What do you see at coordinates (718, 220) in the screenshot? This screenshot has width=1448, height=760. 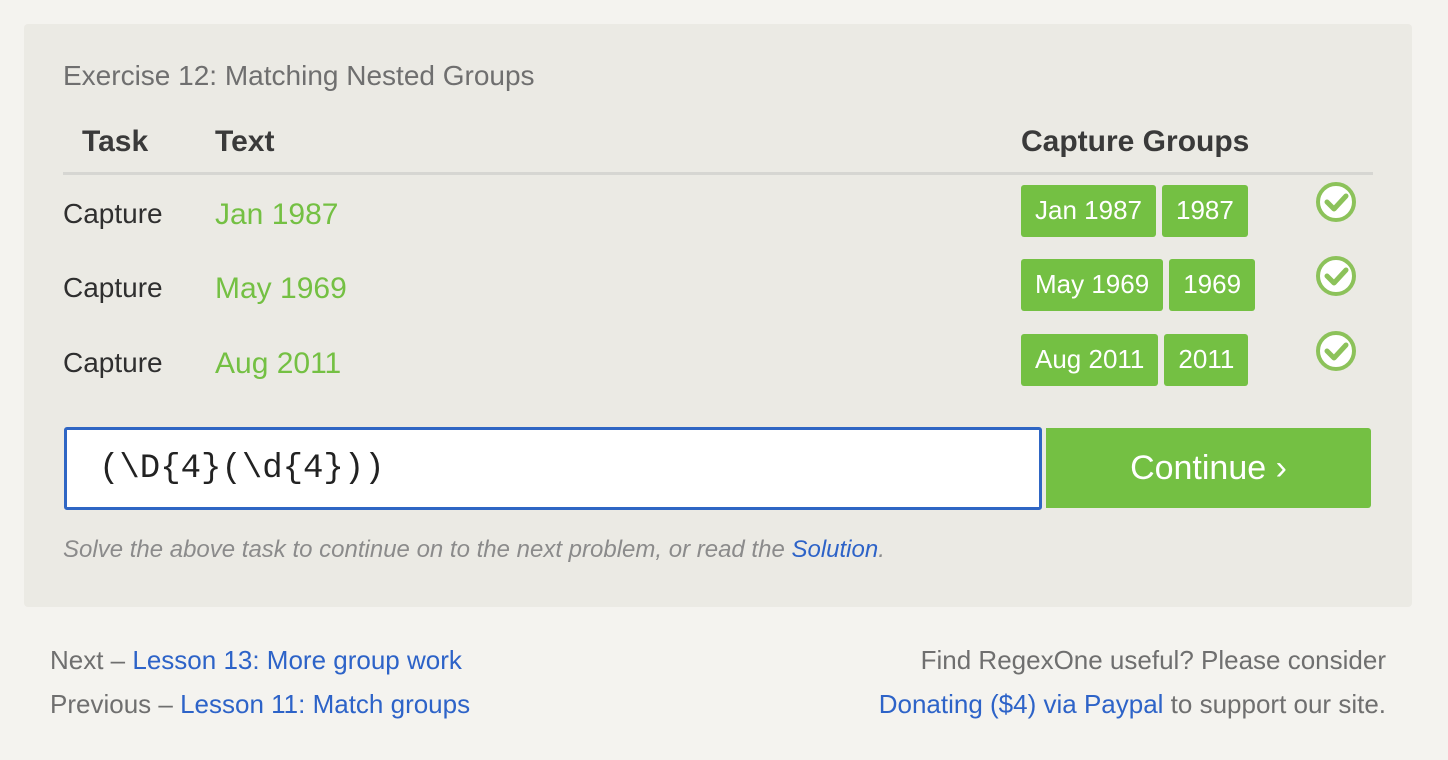 I see `task-row: Capture Jan 1987 Jan 1987 1987` at bounding box center [718, 220].